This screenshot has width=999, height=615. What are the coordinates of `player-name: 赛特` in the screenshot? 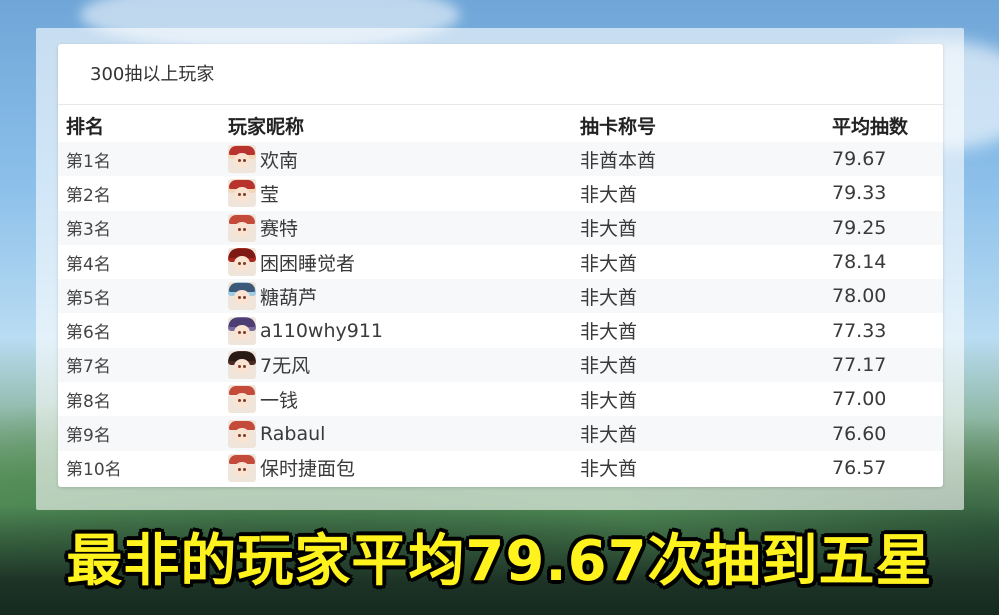 It's located at (279, 229).